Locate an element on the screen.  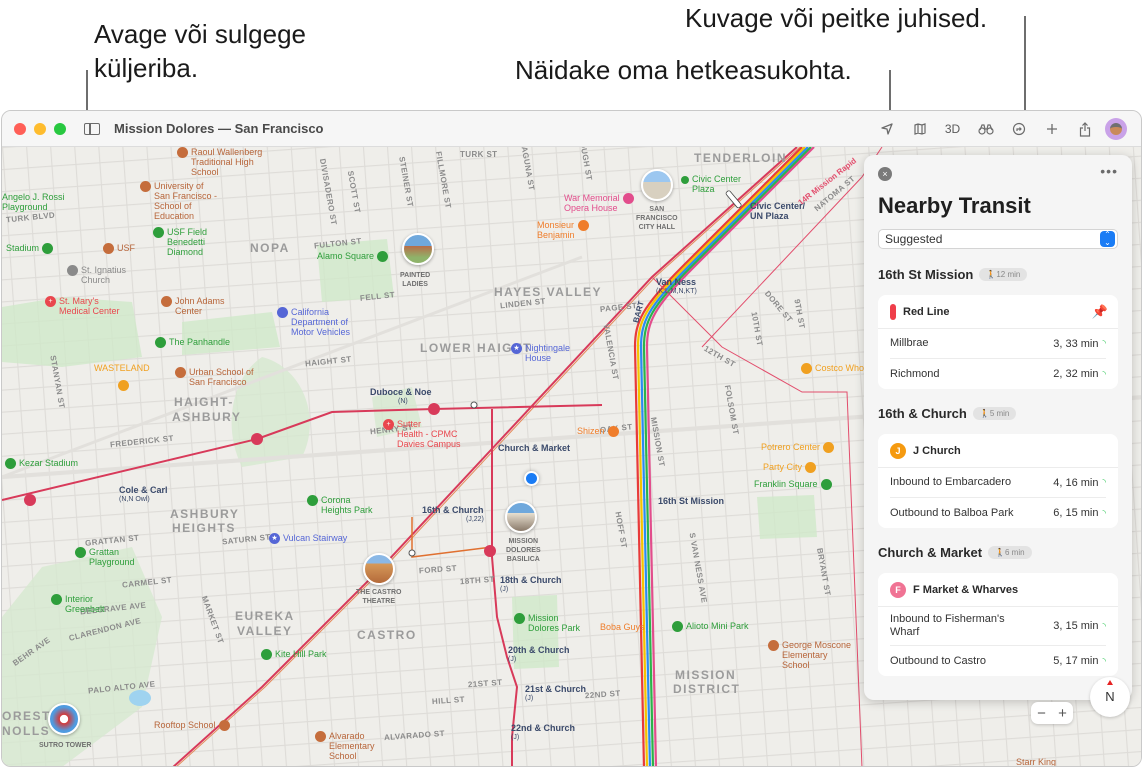
poi-vulcan-stairway: ★ Vulcan Stairway is located at coordinates (306, 539).